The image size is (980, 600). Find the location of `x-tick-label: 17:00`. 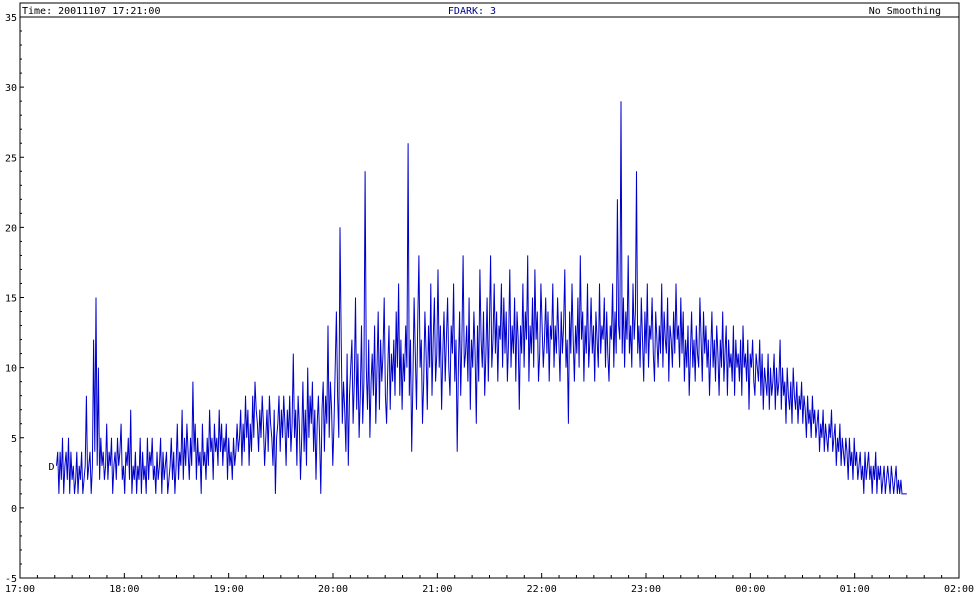

x-tick-label: 17:00 is located at coordinates (20, 589).